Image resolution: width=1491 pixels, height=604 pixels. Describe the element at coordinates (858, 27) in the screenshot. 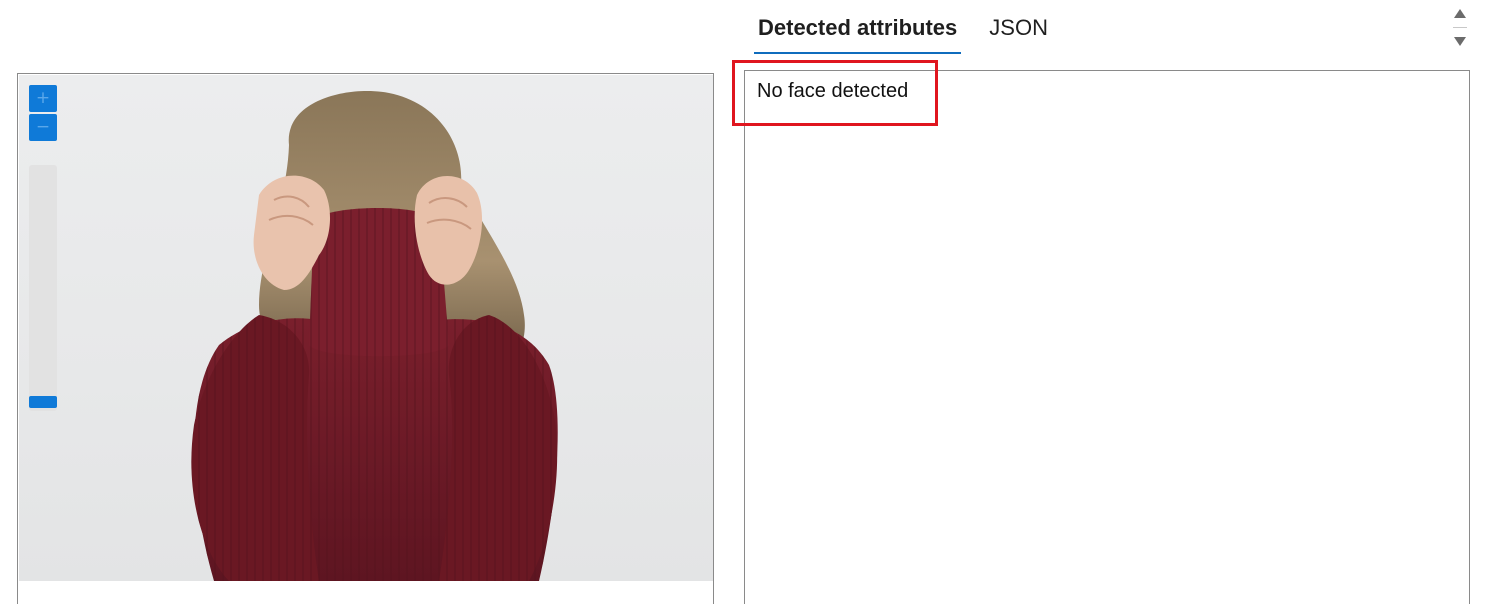

I see `tab-detected-attributes: Detected attributes` at that location.